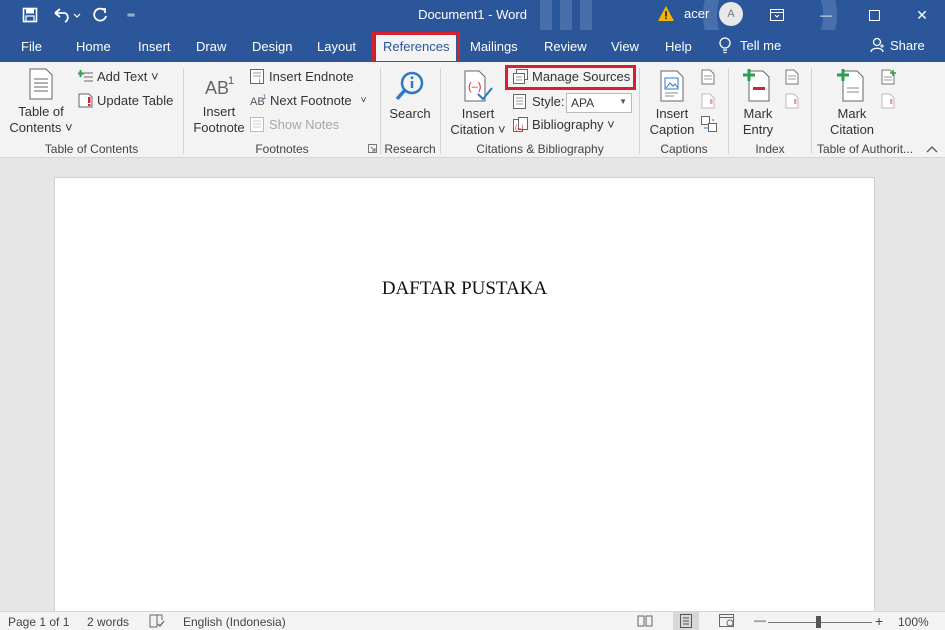  I want to click on insert-table-of-authorities-icon, so click(889, 78).